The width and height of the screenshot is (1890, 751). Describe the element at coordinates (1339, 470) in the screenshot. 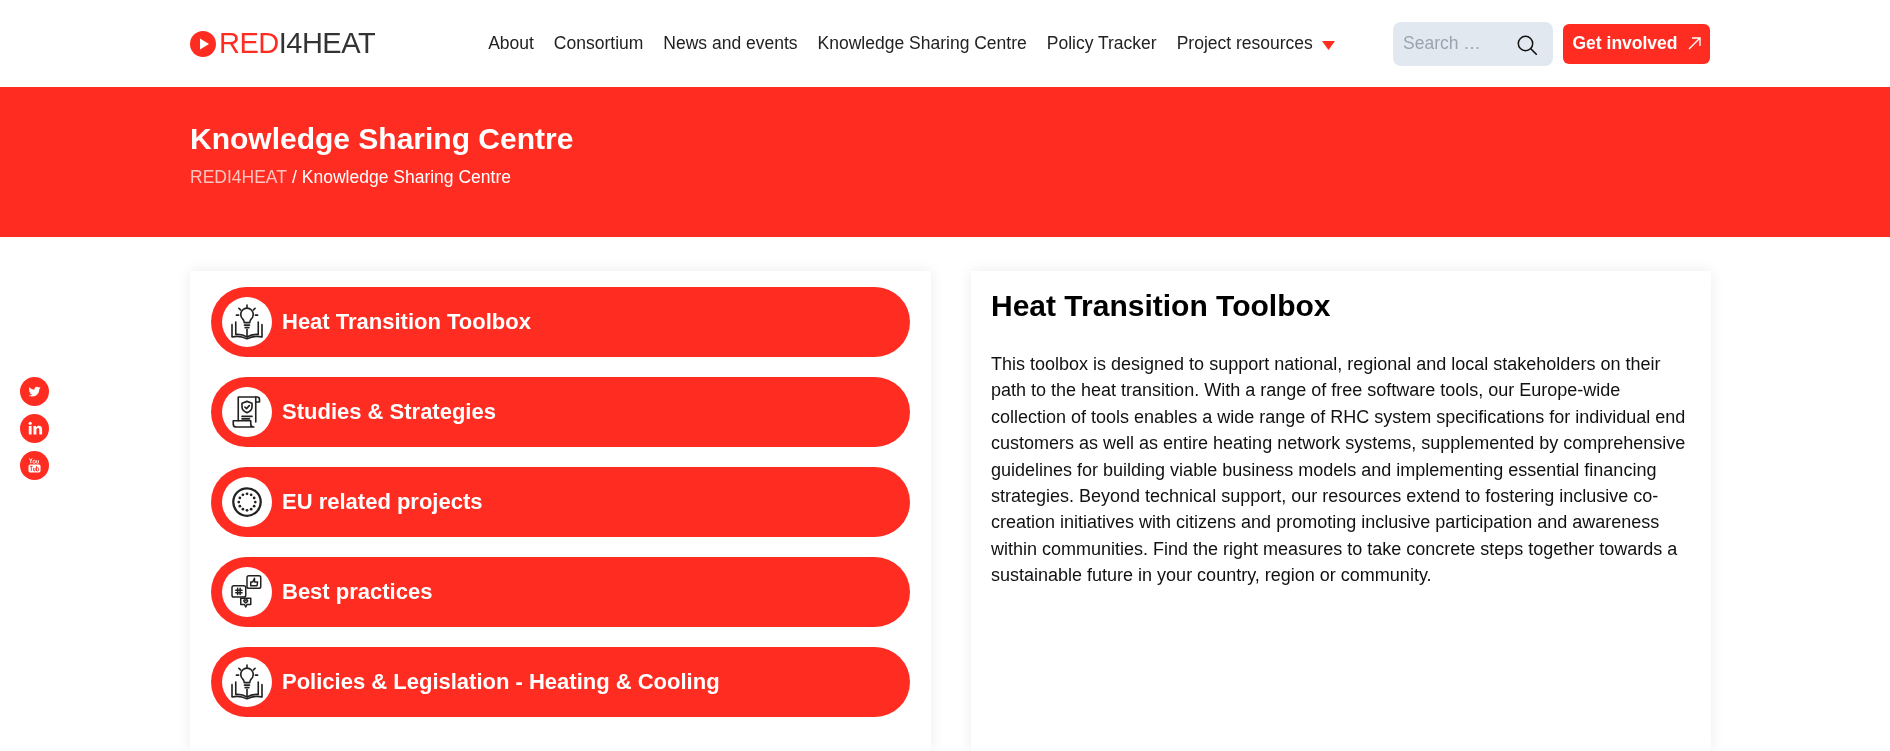

I see `section-description: This toolbox is designed to support national, regional and local stakeholders on their path to the heat transition. With a range of free software tools, our Europe-wide collection of tools enables a wide range of RHC system specifications for individual end customers as well as entire heating network systems, supplemented by comprehensive guidelines for building viable business models and implementing essential financing strategies. Beyond technical support, our resources extend to fostering inclusive co-creation initiatives with citizens and promoting inclusive participation and awareness within communities. Find the right measures to take concrete steps together towards a sustainable future in your country, region or community.` at that location.